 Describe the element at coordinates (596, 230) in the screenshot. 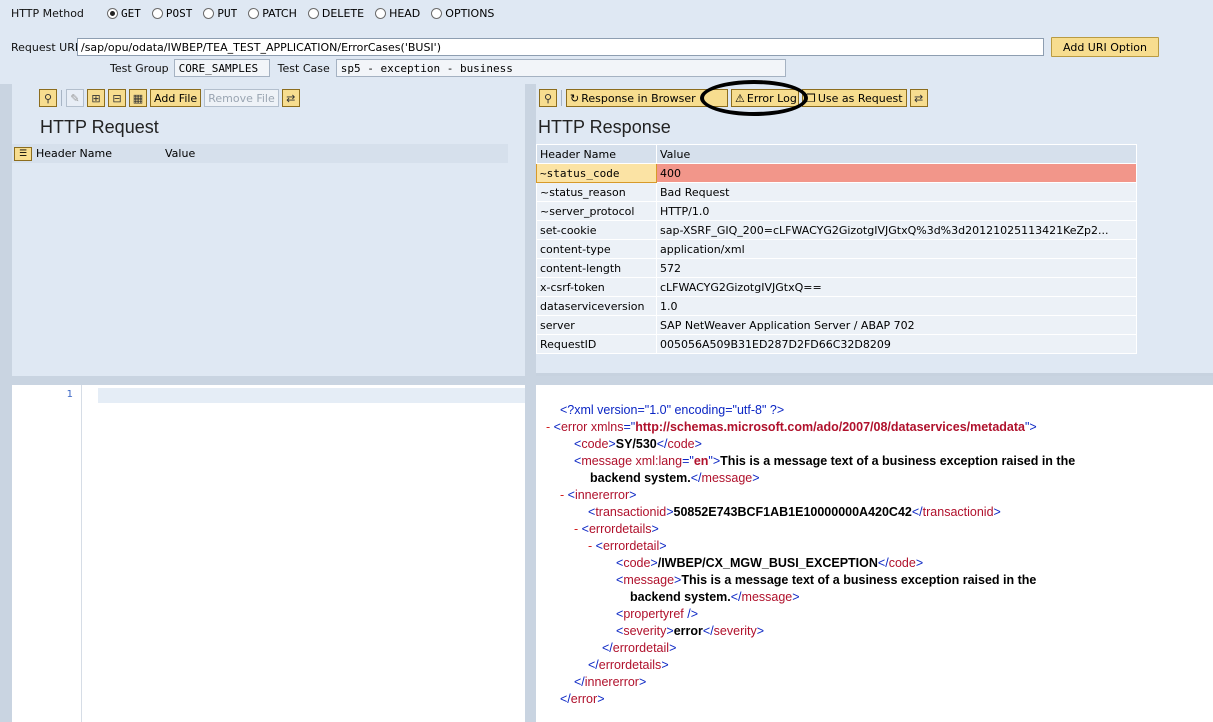

I see `header-name-cell: set-cookie` at that location.